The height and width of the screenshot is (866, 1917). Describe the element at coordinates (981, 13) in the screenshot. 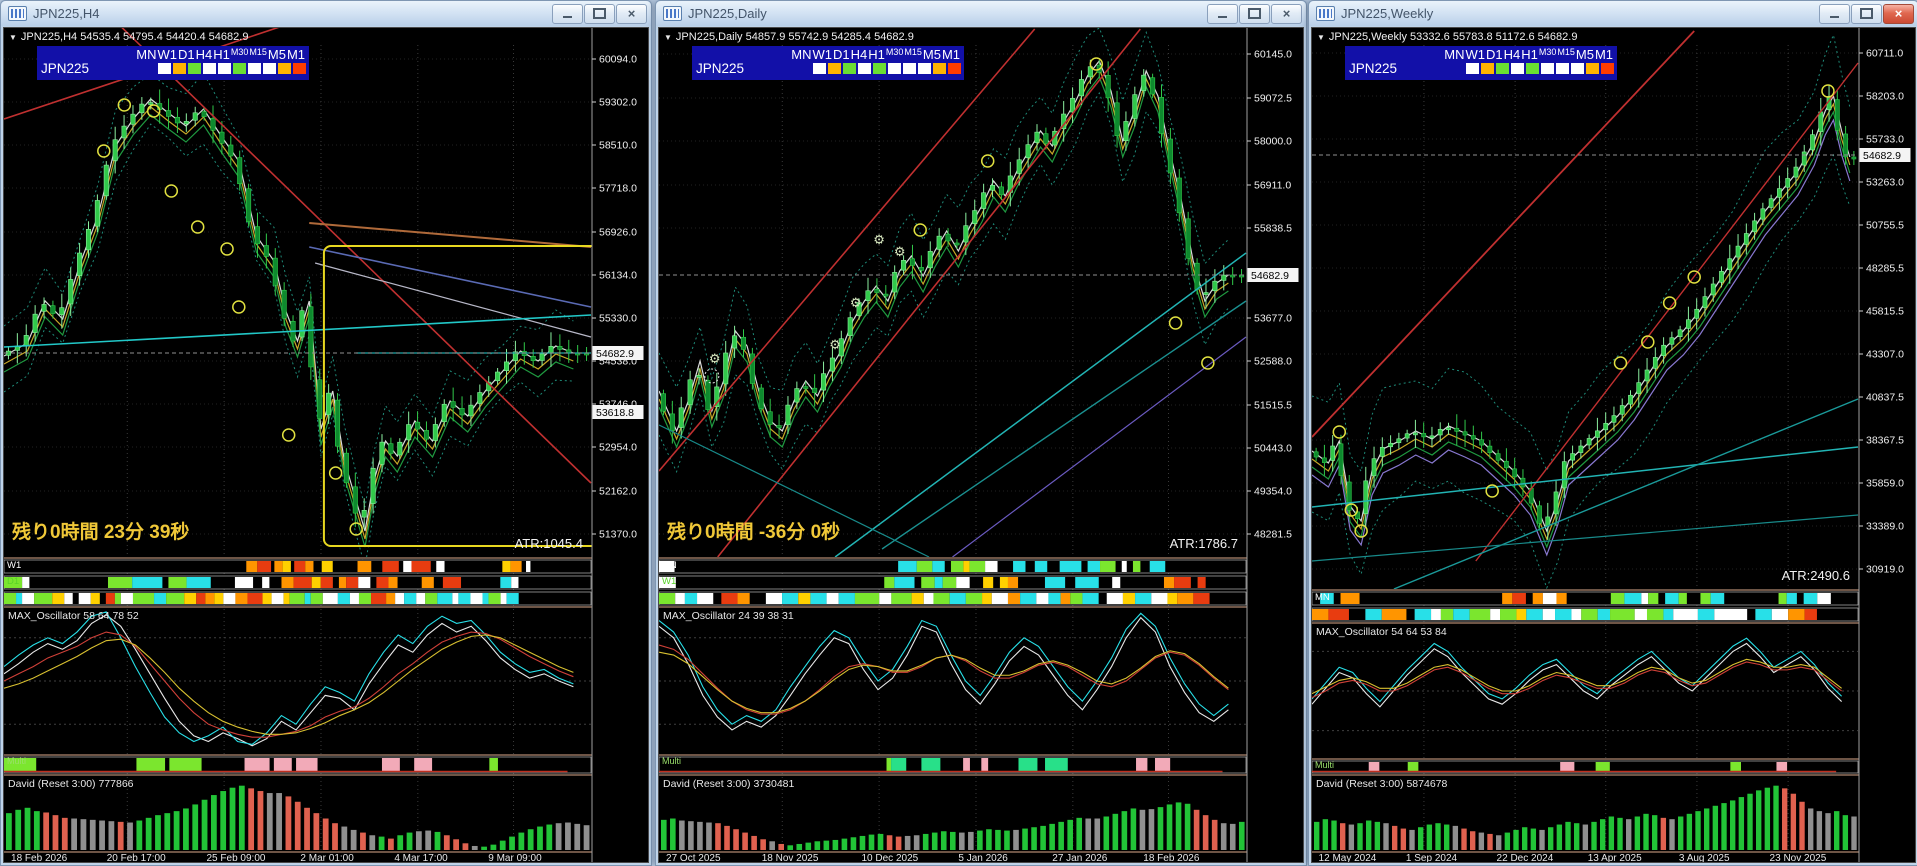

I see `titlebar: JPN225,Daily ×` at that location.